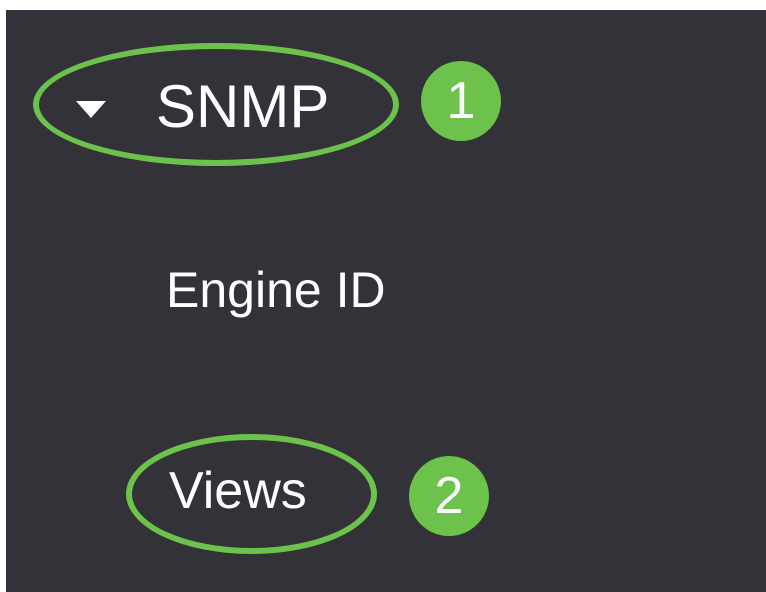 This screenshot has height=592, width=766. What do you see at coordinates (238, 491) in the screenshot?
I see `sidebar-item-views: Views` at bounding box center [238, 491].